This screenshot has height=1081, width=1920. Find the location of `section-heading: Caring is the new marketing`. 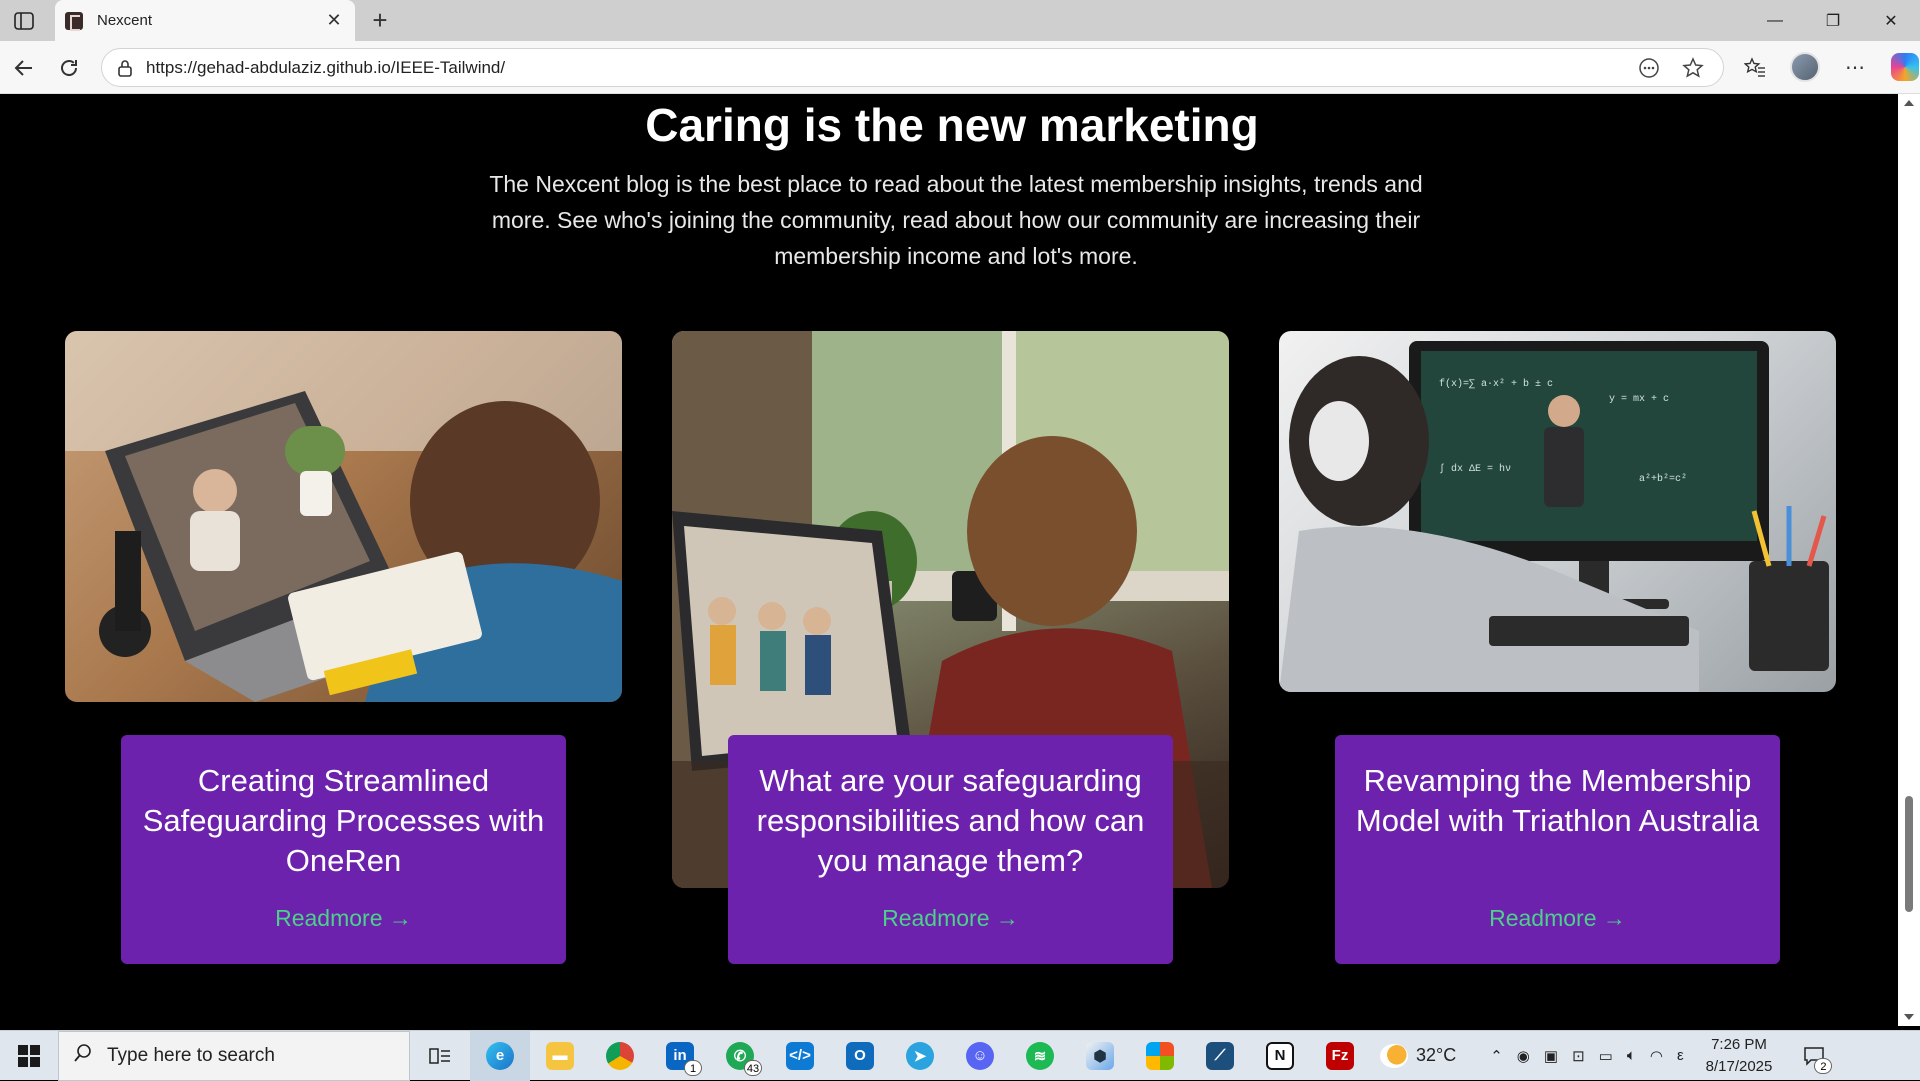

section-heading: Caring is the new marketing is located at coordinates (952, 125).